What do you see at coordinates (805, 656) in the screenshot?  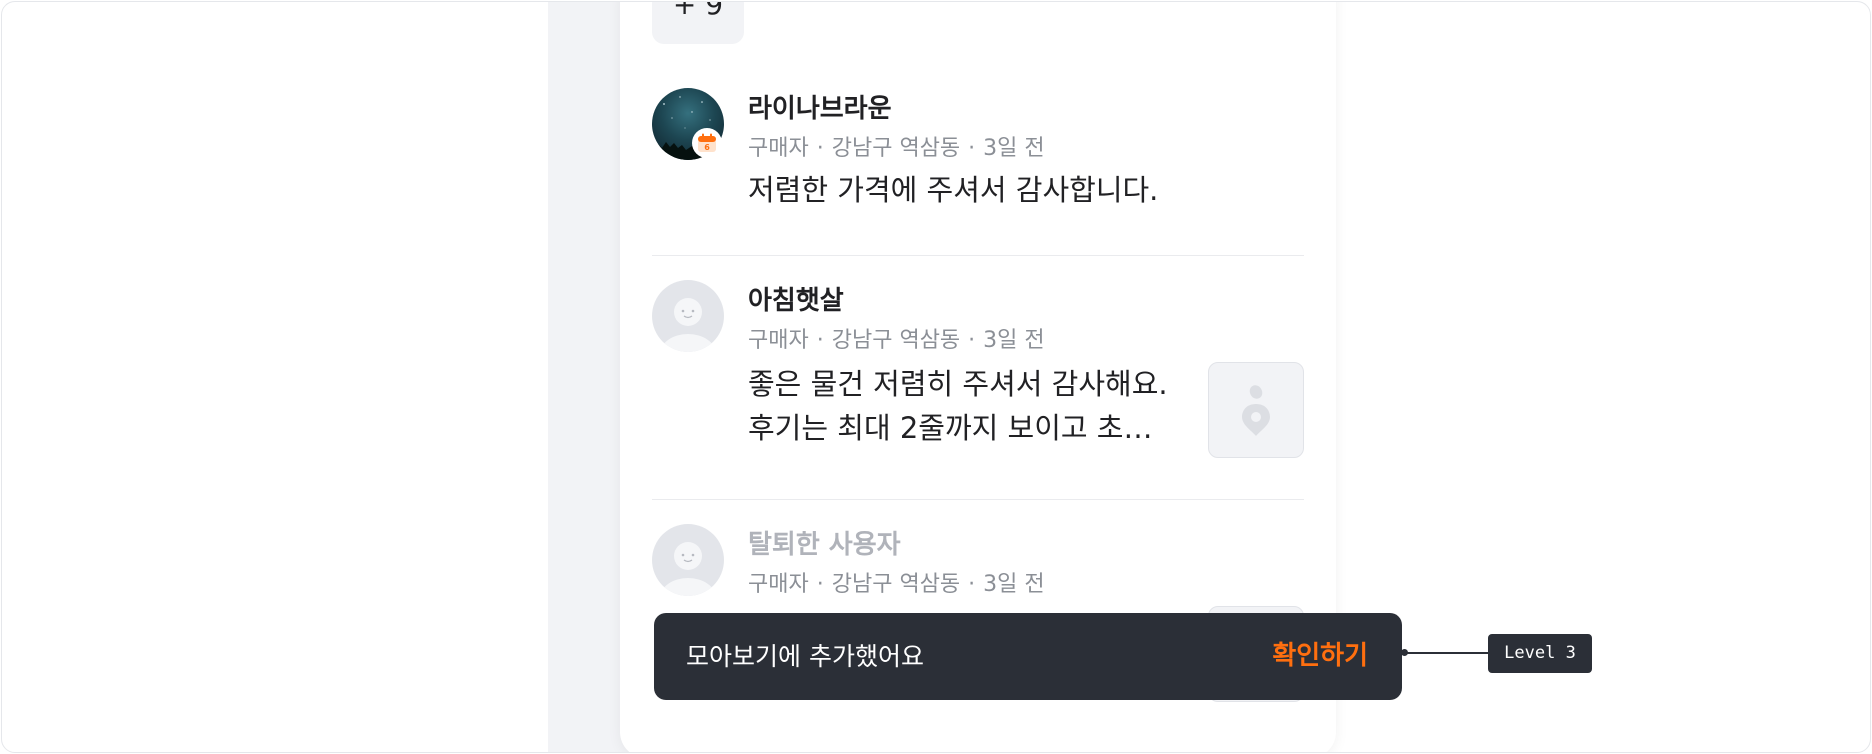 I see `toast-message: 모아보기에 추가했어요` at bounding box center [805, 656].